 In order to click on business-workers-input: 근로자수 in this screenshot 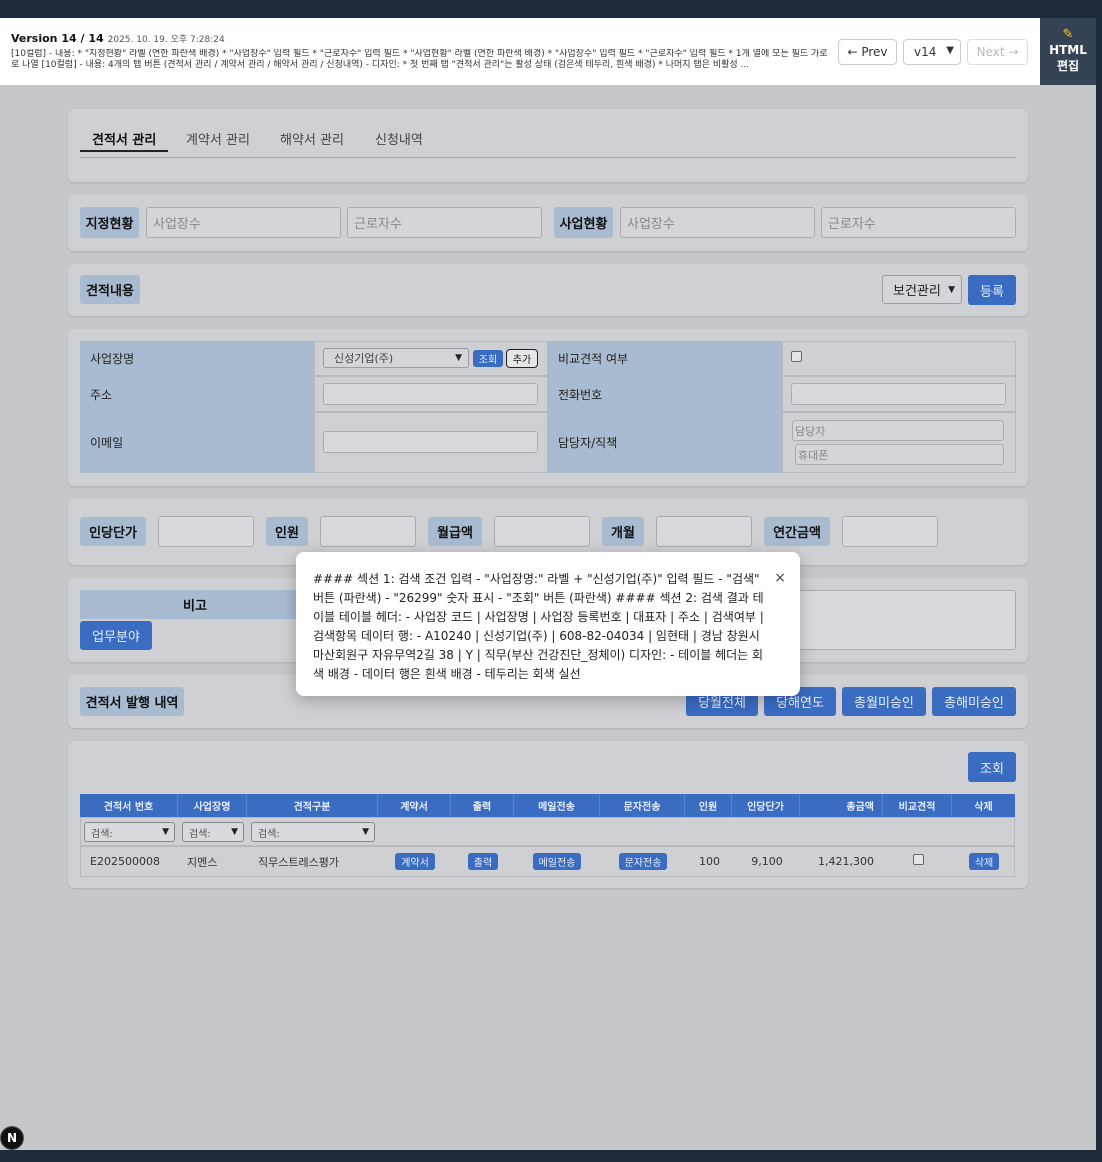, I will do `click(918, 222)`.